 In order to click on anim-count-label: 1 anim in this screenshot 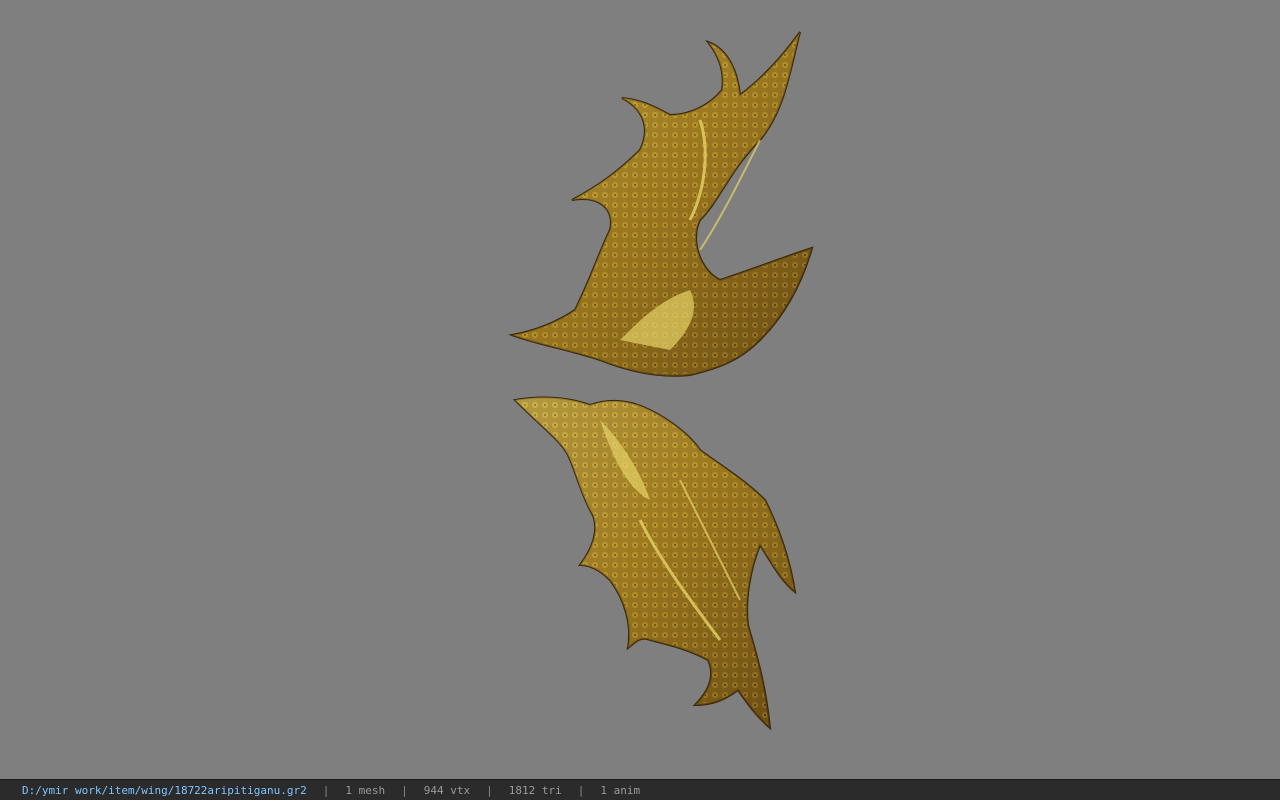, I will do `click(620, 790)`.